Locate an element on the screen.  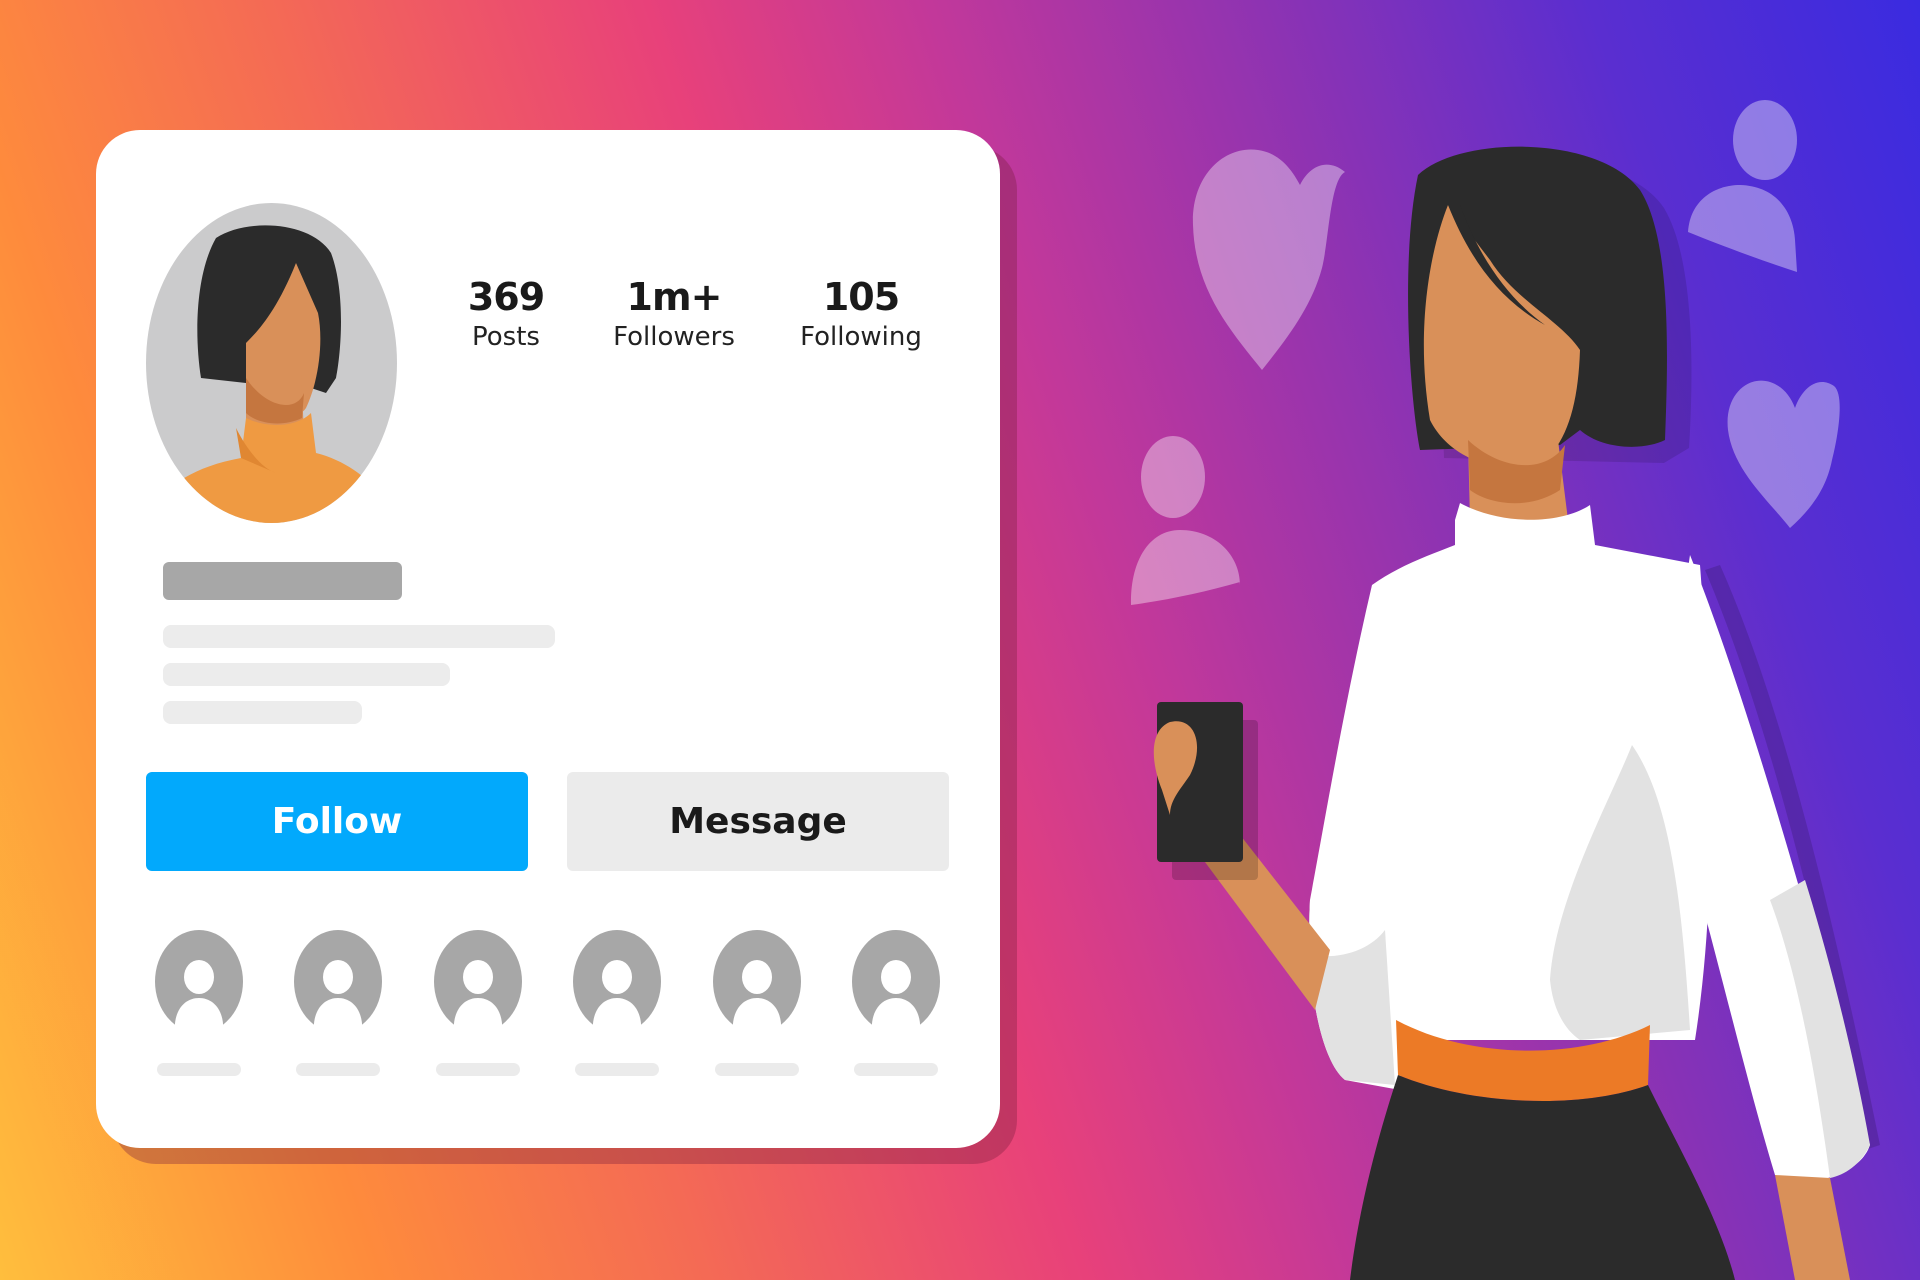
followers-label: Followers is located at coordinates (674, 337).